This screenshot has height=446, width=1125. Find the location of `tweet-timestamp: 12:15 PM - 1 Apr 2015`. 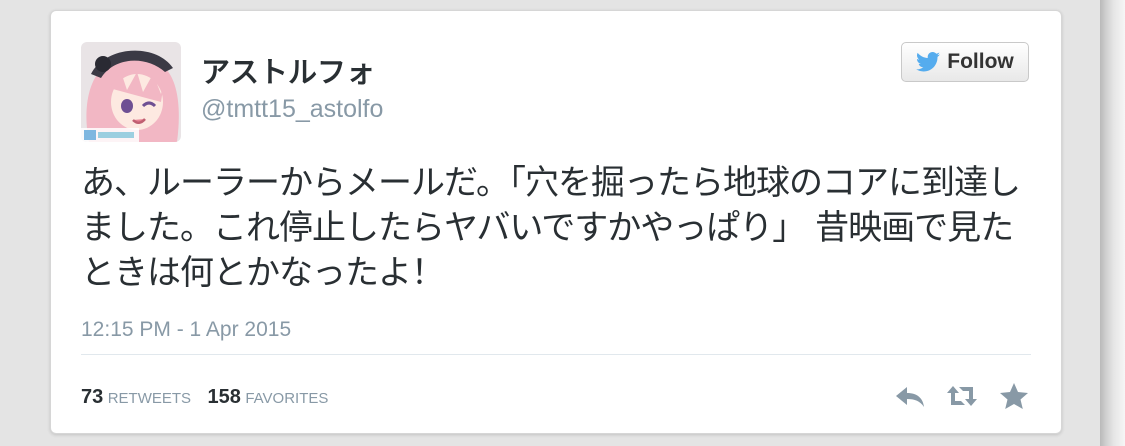

tweet-timestamp: 12:15 PM - 1 Apr 2015 is located at coordinates (186, 330).